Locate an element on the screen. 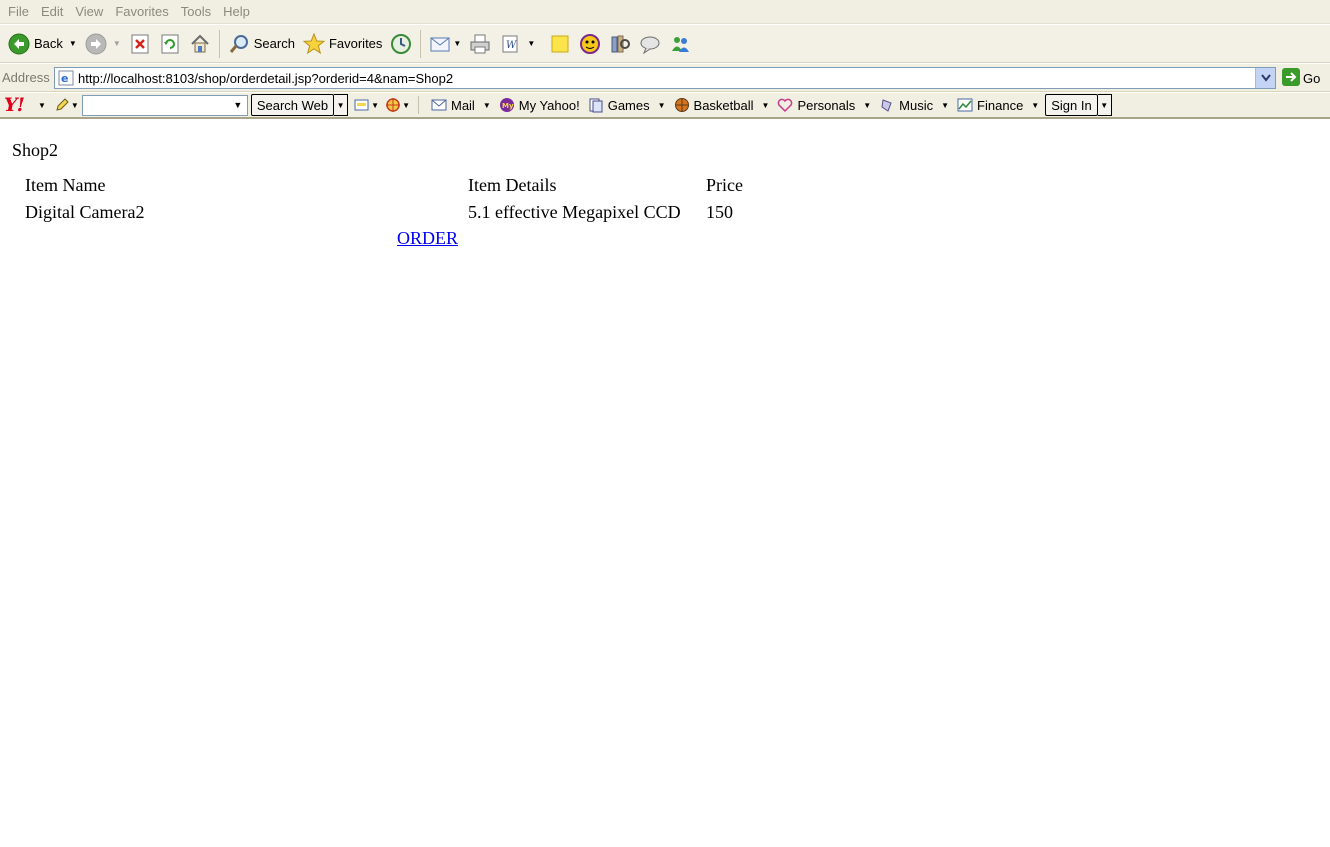  address-label: Address is located at coordinates (26, 77).